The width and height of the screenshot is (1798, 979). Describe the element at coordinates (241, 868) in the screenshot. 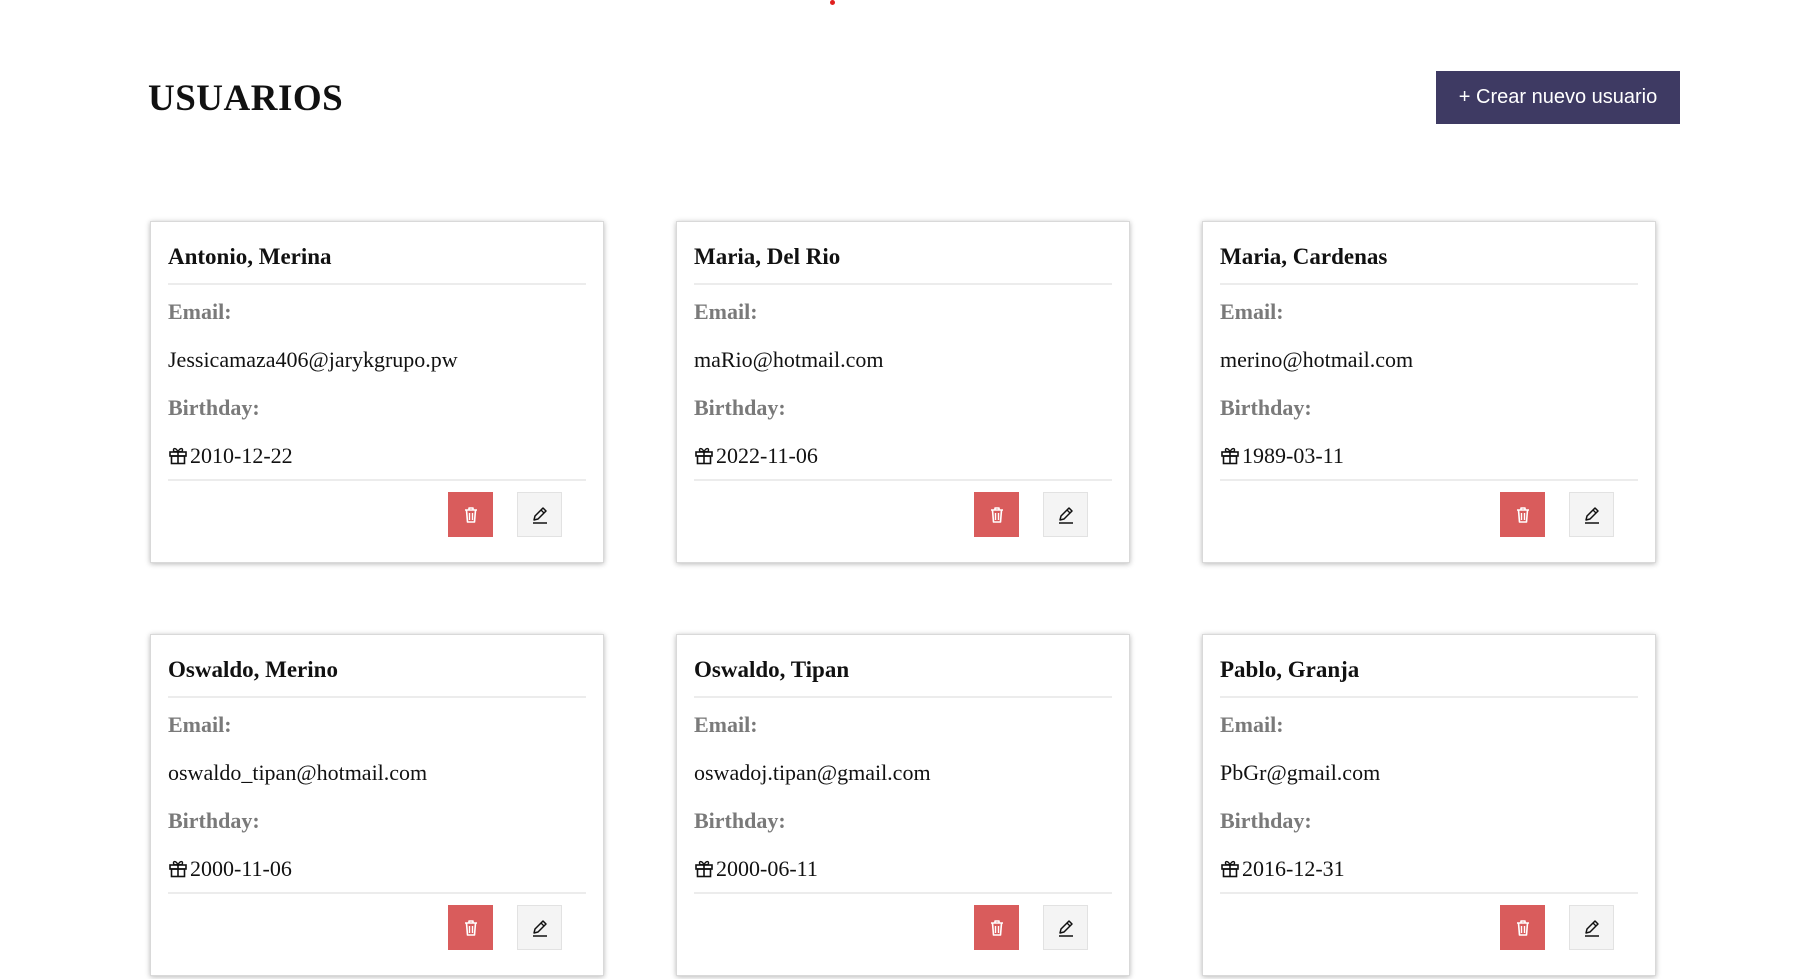

I see `birthday-value: 2000-11-06` at that location.